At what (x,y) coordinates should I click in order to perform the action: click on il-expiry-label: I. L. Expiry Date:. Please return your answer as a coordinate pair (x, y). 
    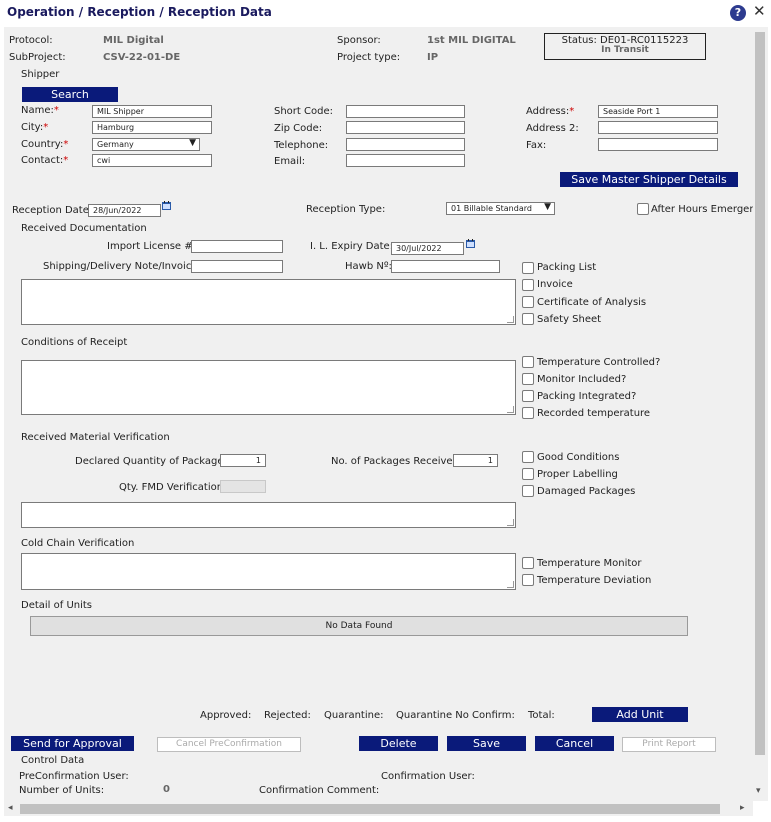
    Looking at the image, I should click on (352, 246).